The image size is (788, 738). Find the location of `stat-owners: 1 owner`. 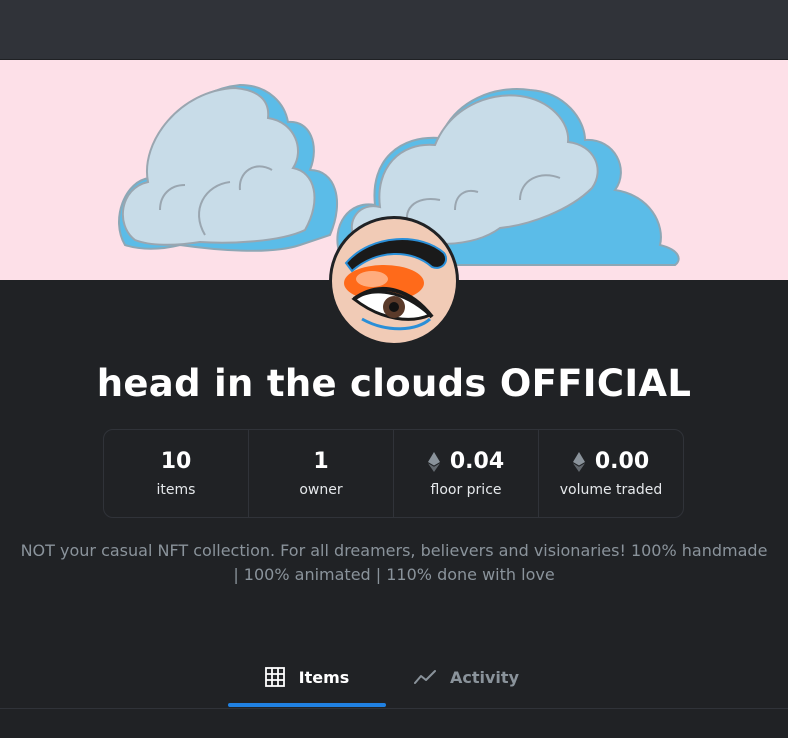

stat-owners: 1 owner is located at coordinates (321, 473).